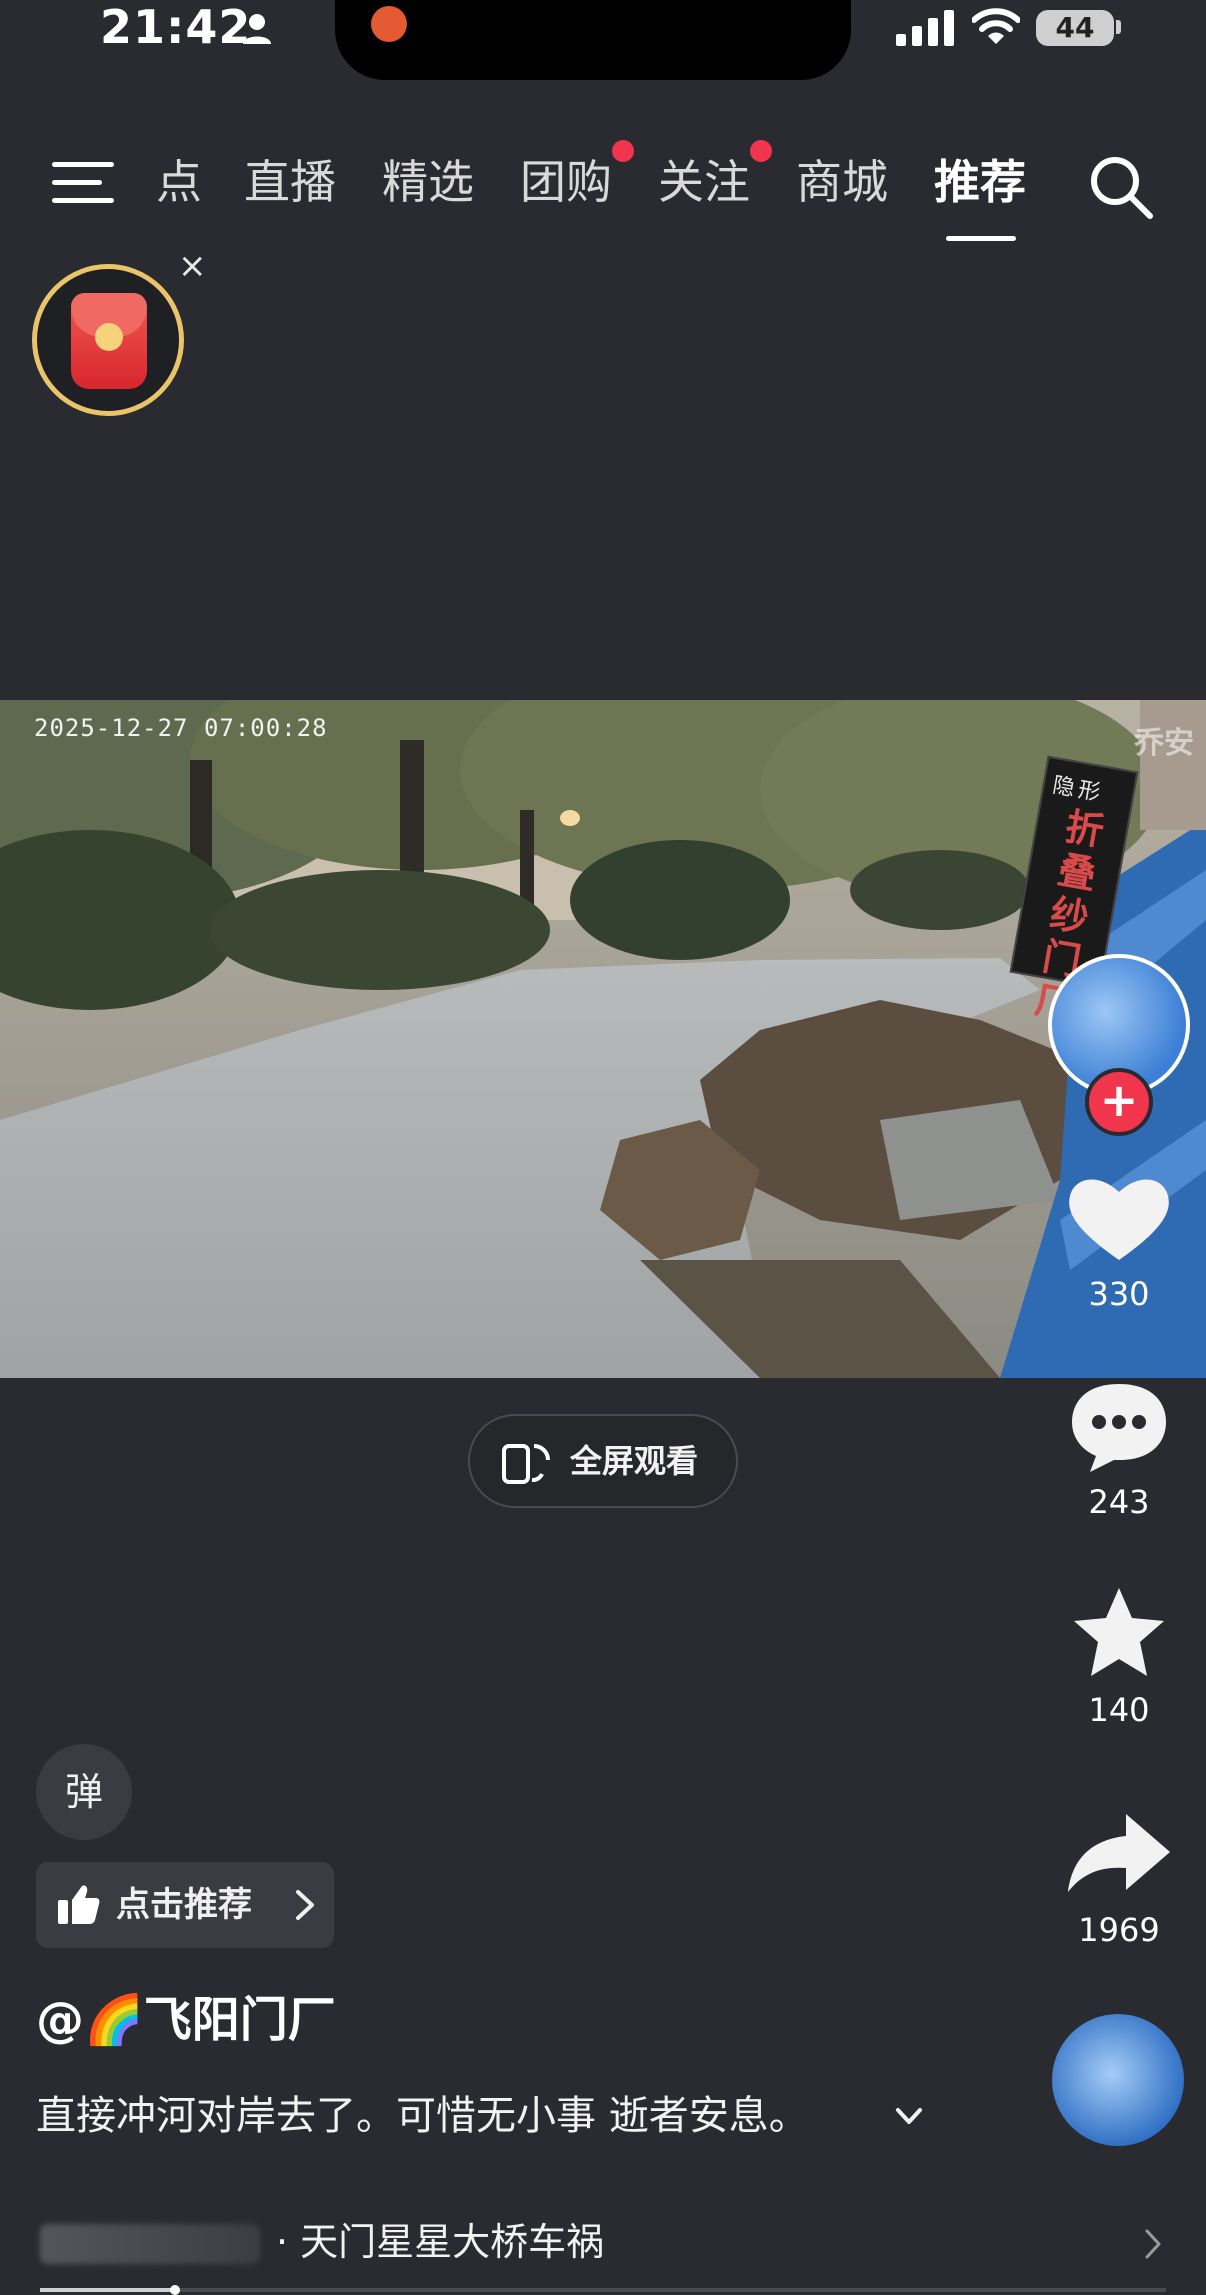 The width and height of the screenshot is (1206, 2295). What do you see at coordinates (761, 151) in the screenshot?
I see `tab-following-badge` at bounding box center [761, 151].